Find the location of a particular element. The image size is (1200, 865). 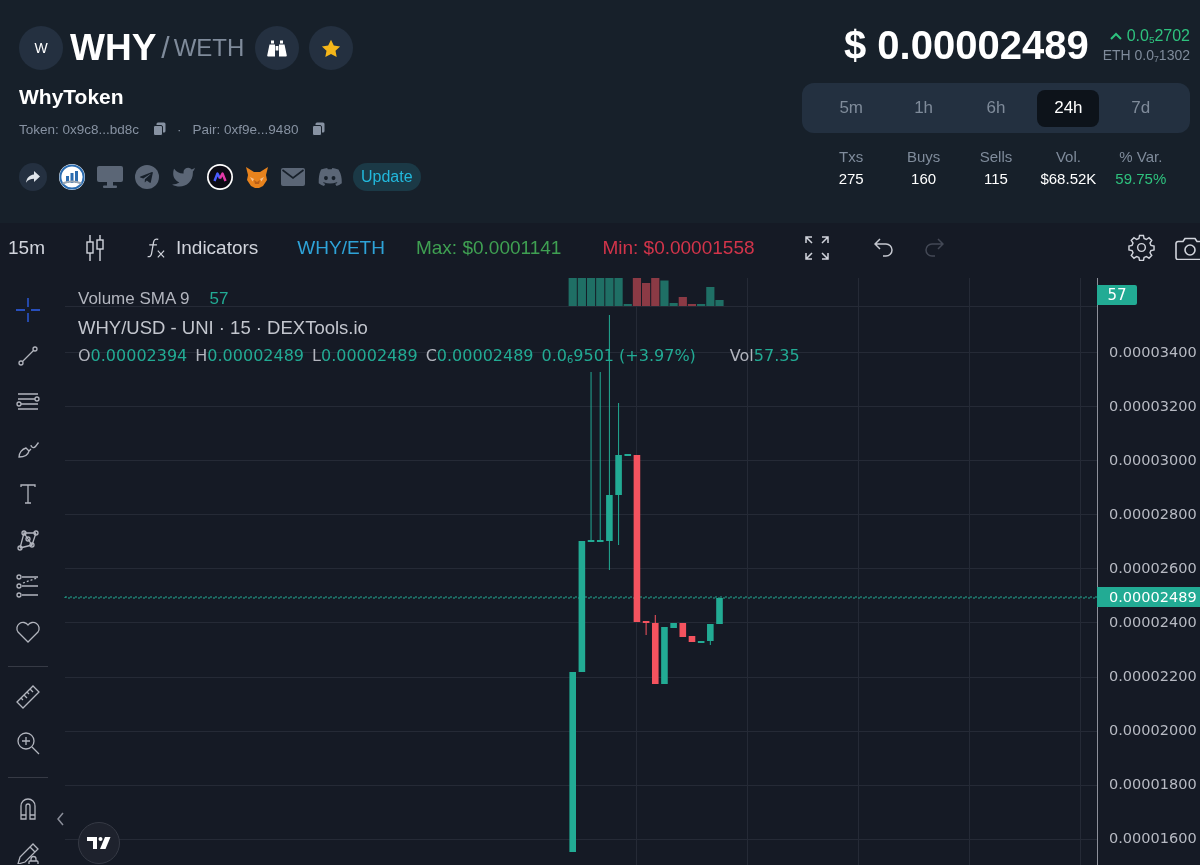

update-button: Update is located at coordinates (387, 177).